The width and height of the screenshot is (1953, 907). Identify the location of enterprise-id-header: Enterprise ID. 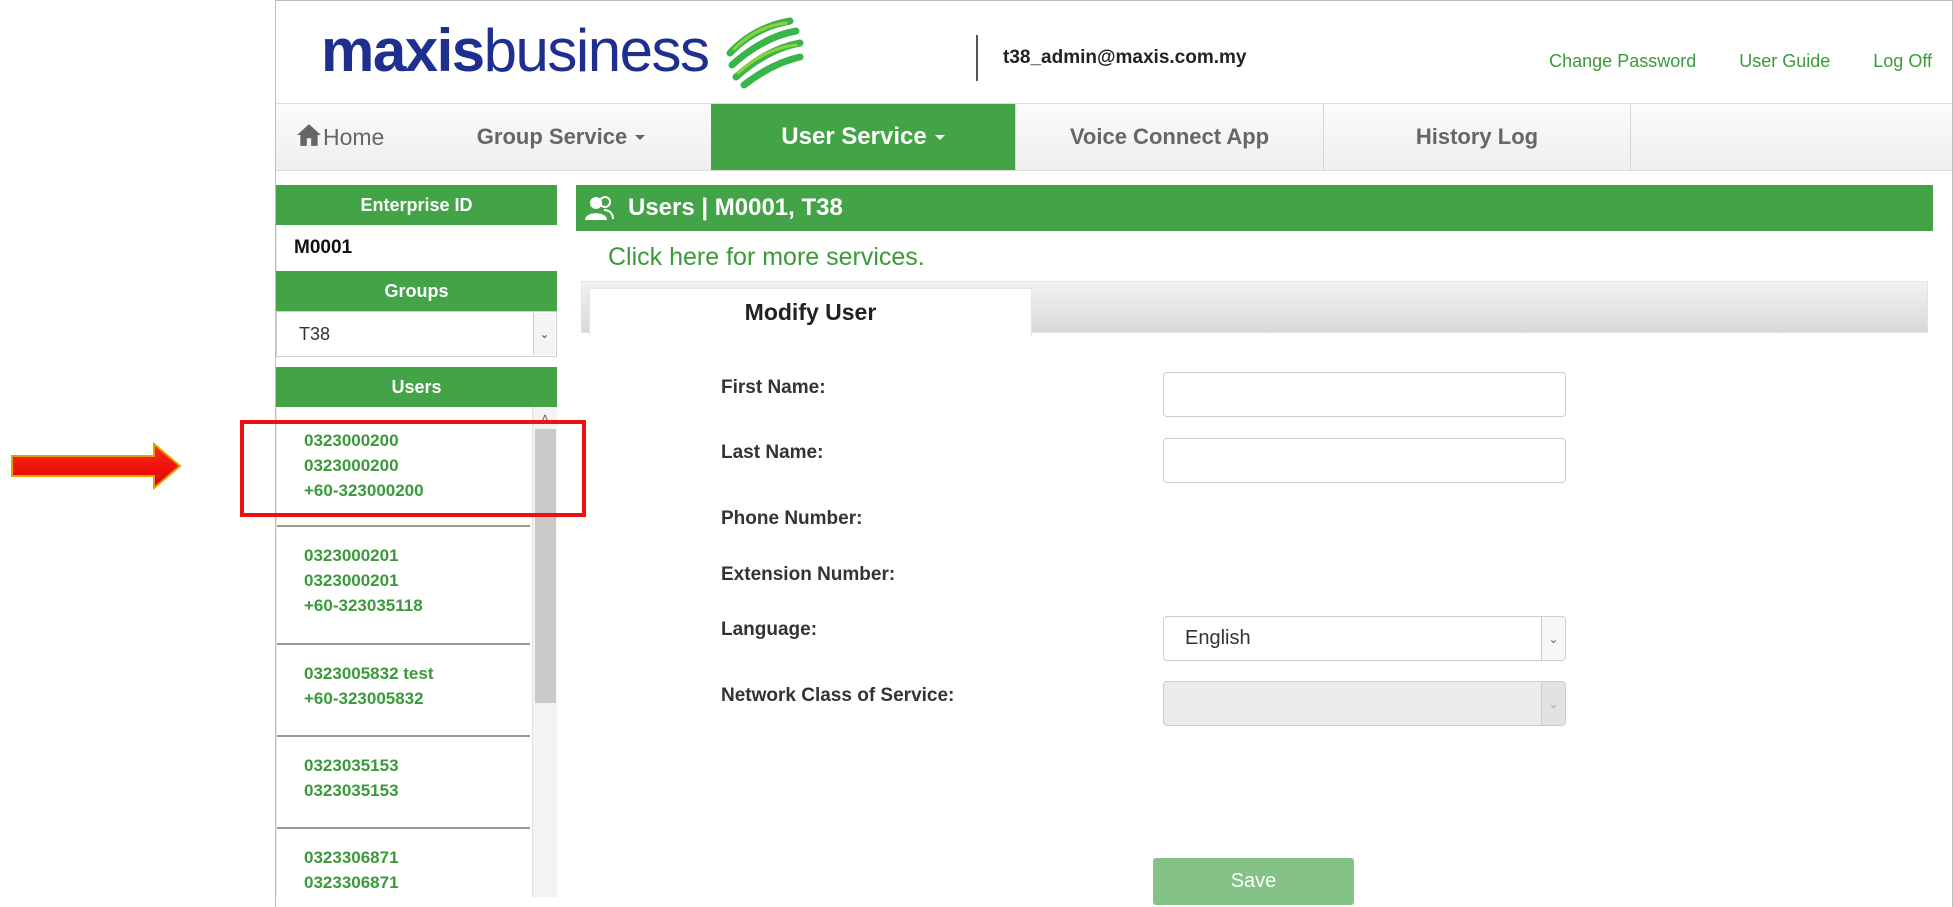
(416, 205).